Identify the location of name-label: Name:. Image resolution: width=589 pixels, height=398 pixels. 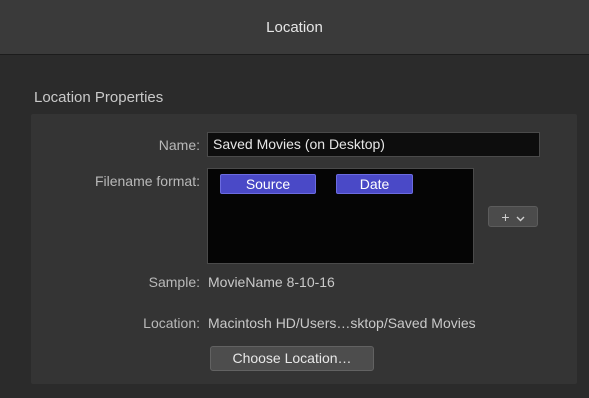
(179, 145).